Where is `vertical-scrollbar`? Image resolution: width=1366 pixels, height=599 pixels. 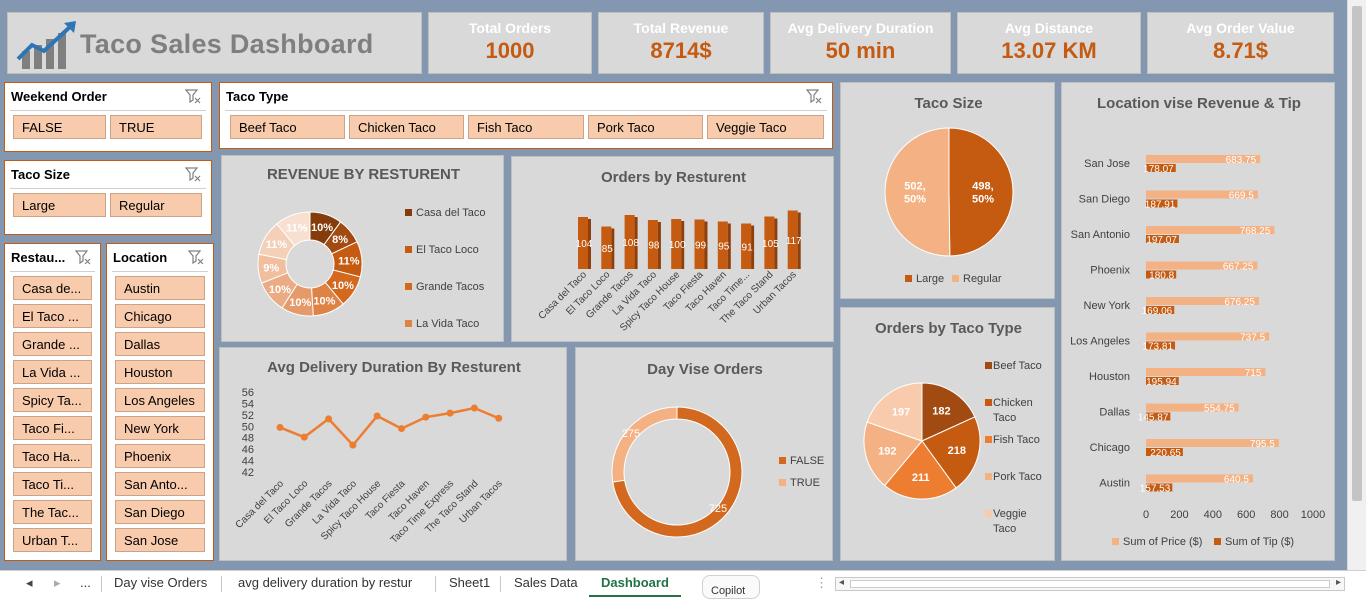 vertical-scrollbar is located at coordinates (1356, 285).